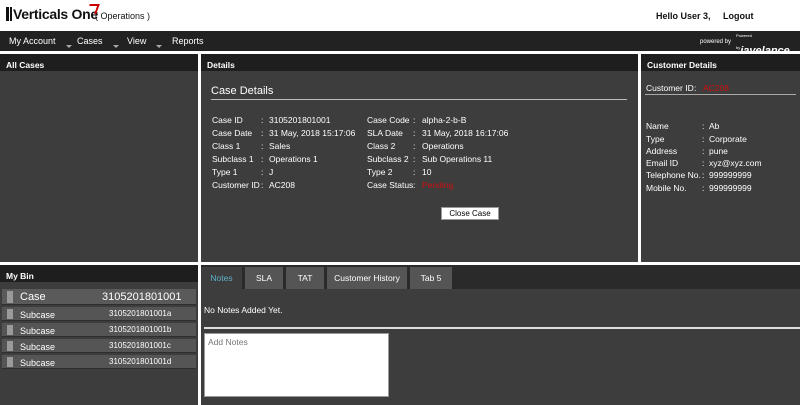  I want to click on panel-title: Details, so click(419, 62).